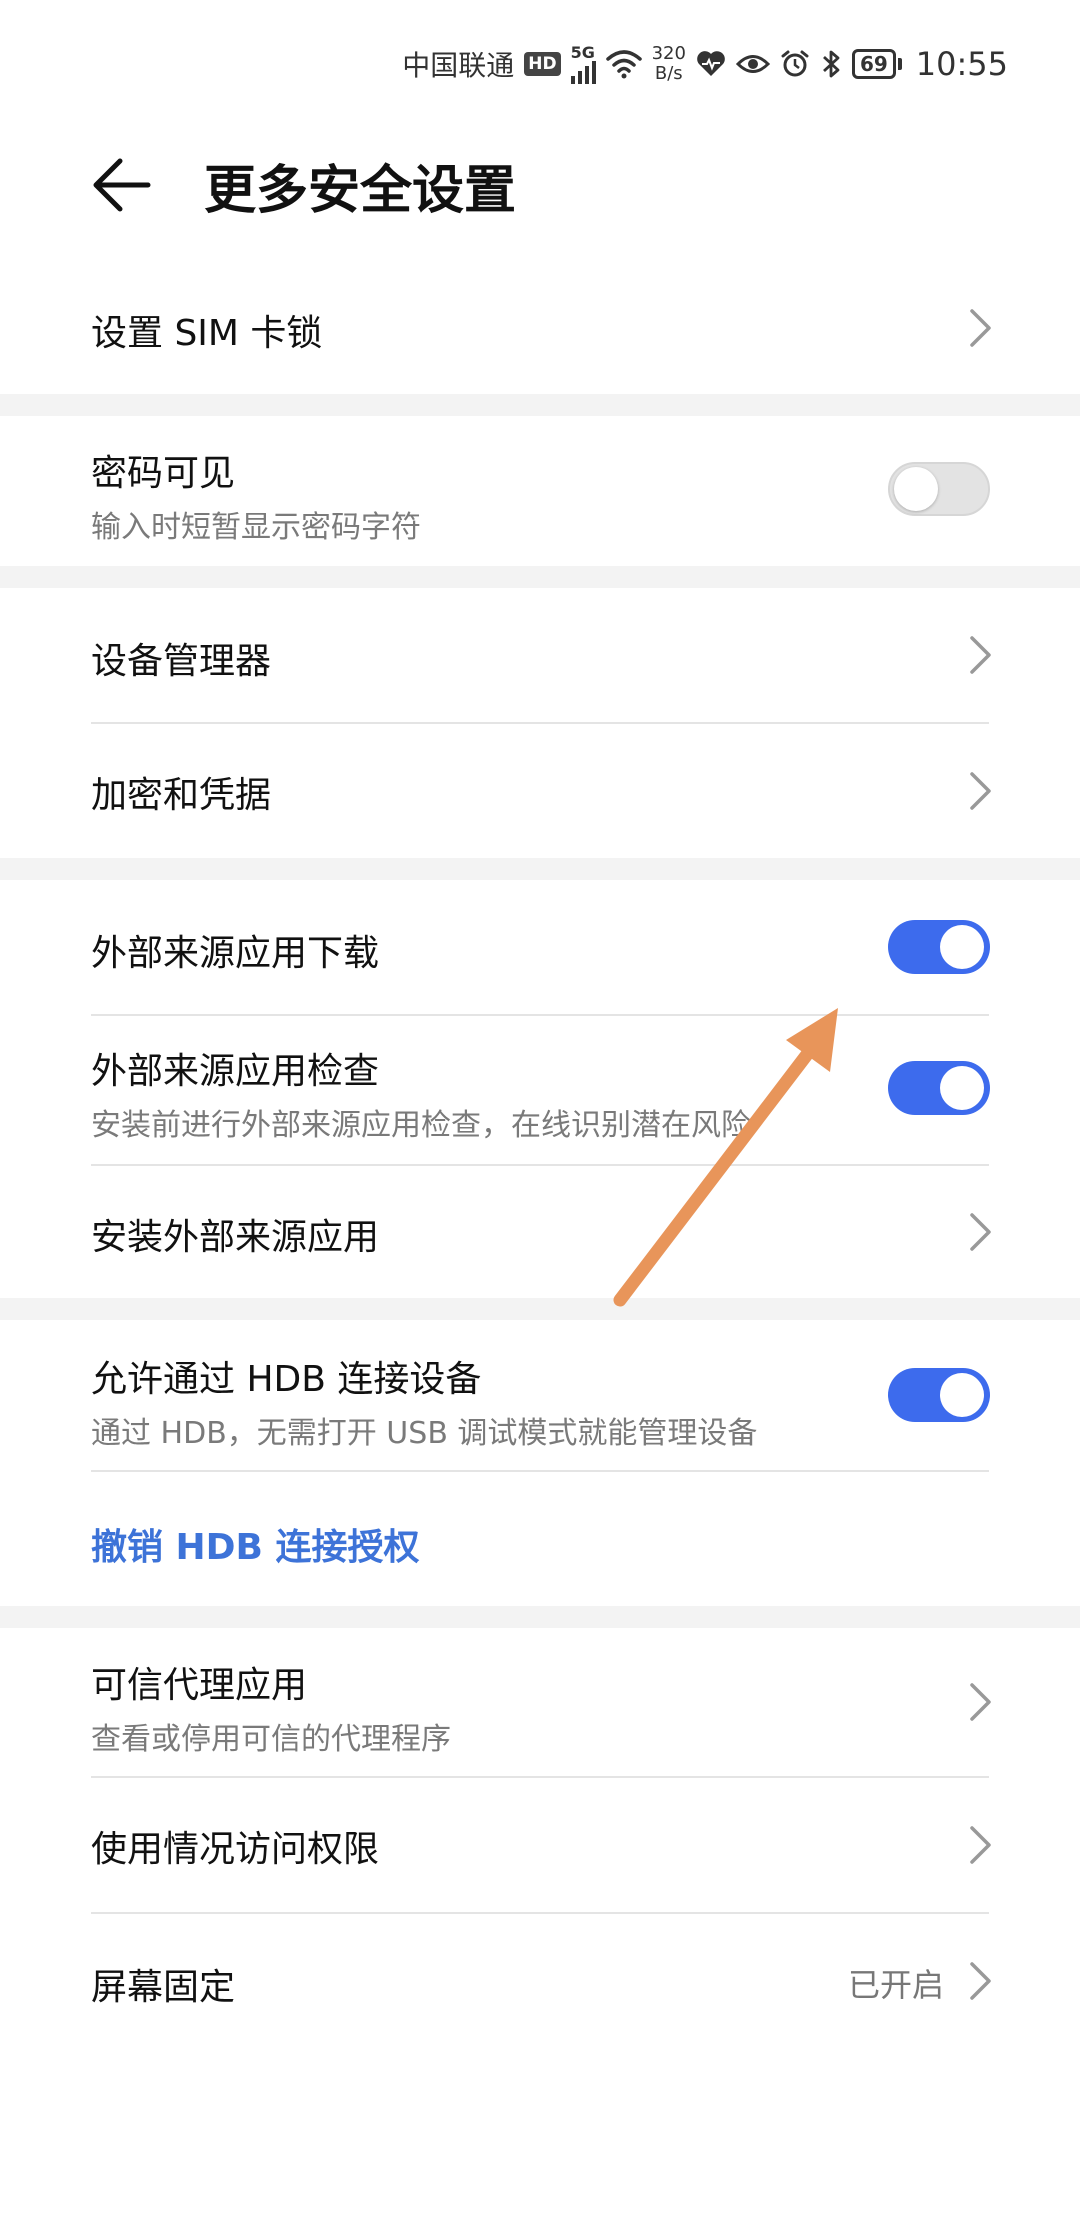 The width and height of the screenshot is (1080, 2228). I want to click on network-speed: 320 B/s, so click(669, 64).